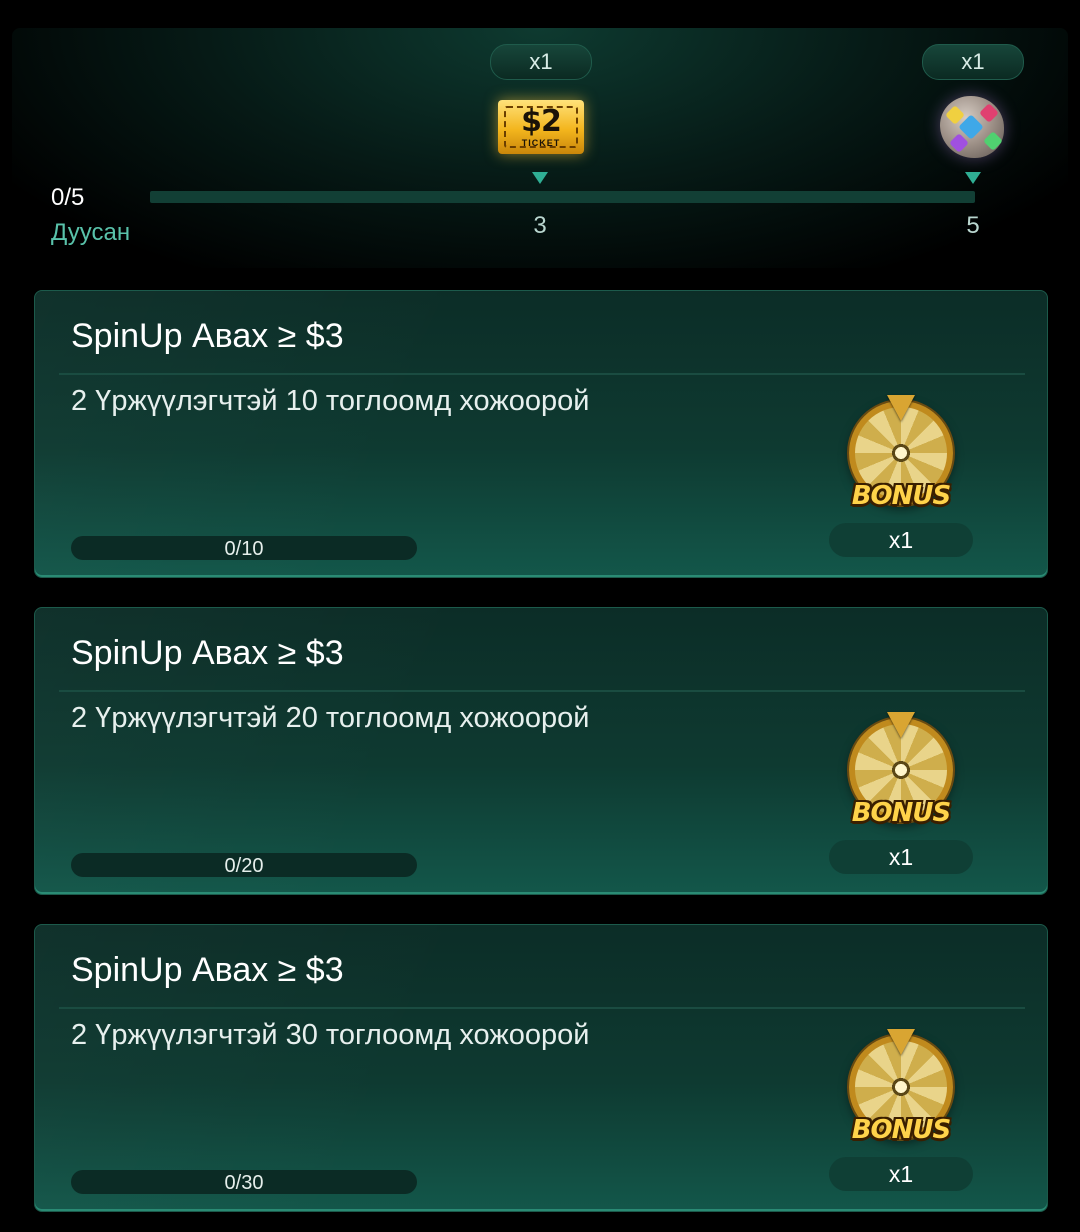 This screenshot has height=1232, width=1080. I want to click on task-progress-text: 0/30, so click(244, 1183).